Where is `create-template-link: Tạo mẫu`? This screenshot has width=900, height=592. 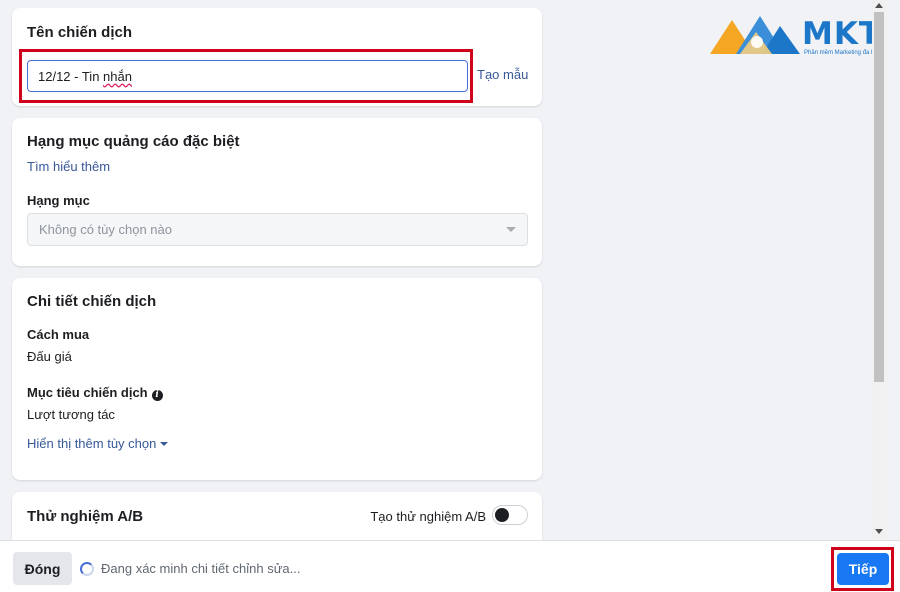 create-template-link: Tạo mẫu is located at coordinates (502, 74).